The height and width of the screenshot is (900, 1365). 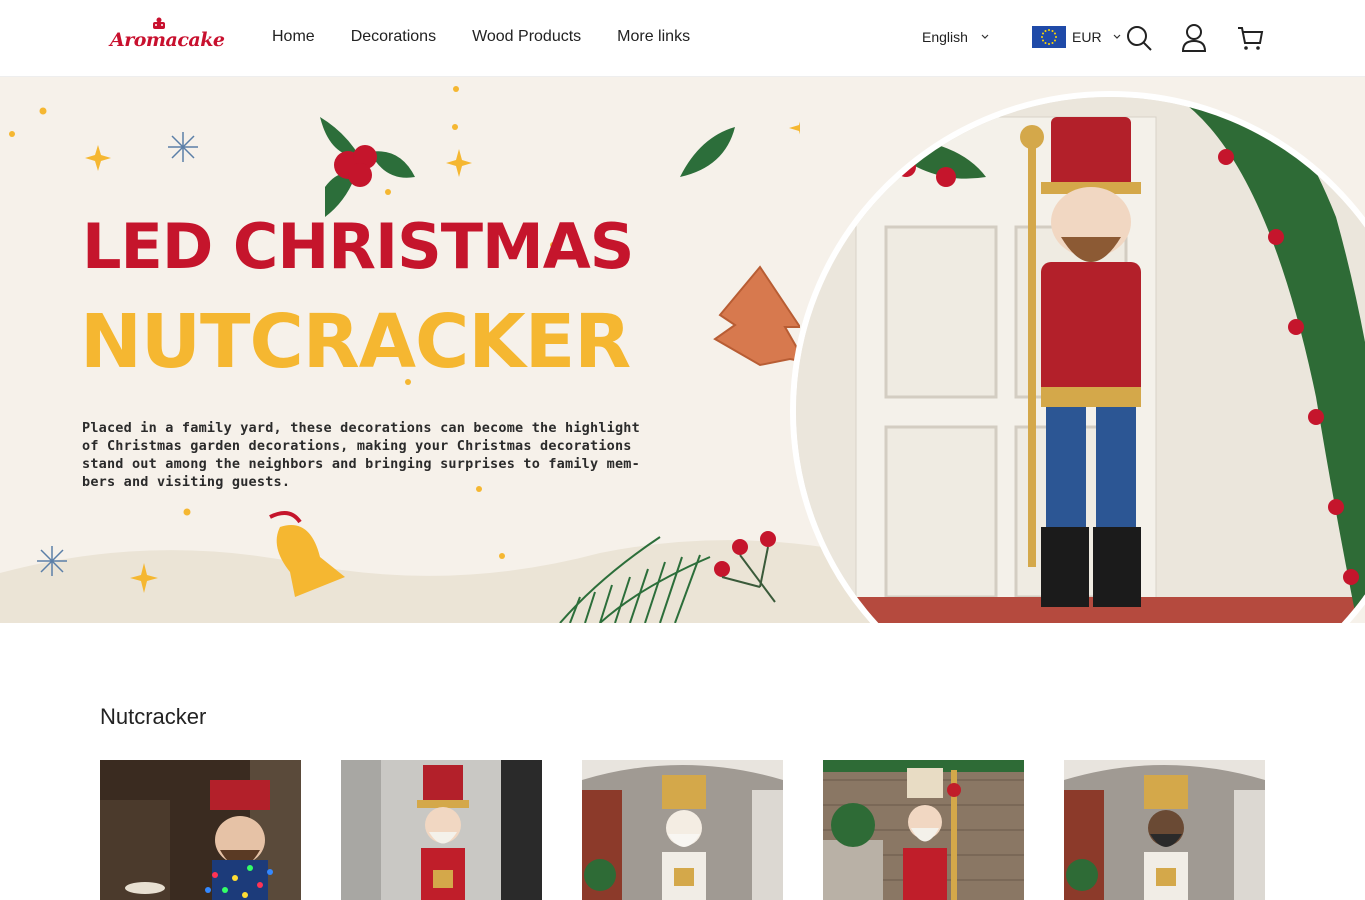 I want to click on section-title: Nutcracker, so click(x=153, y=716).